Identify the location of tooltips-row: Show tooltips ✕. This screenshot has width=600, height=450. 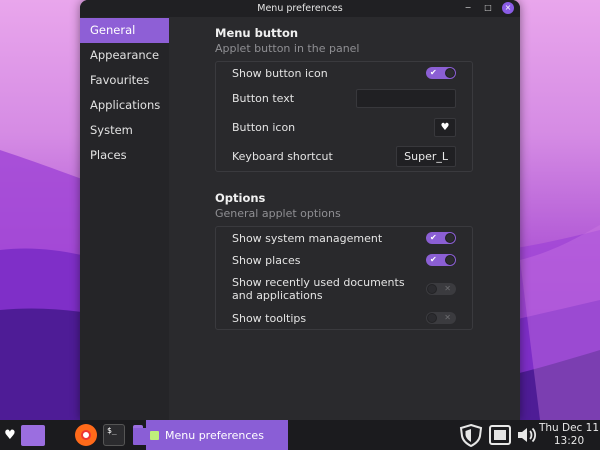
(344, 318).